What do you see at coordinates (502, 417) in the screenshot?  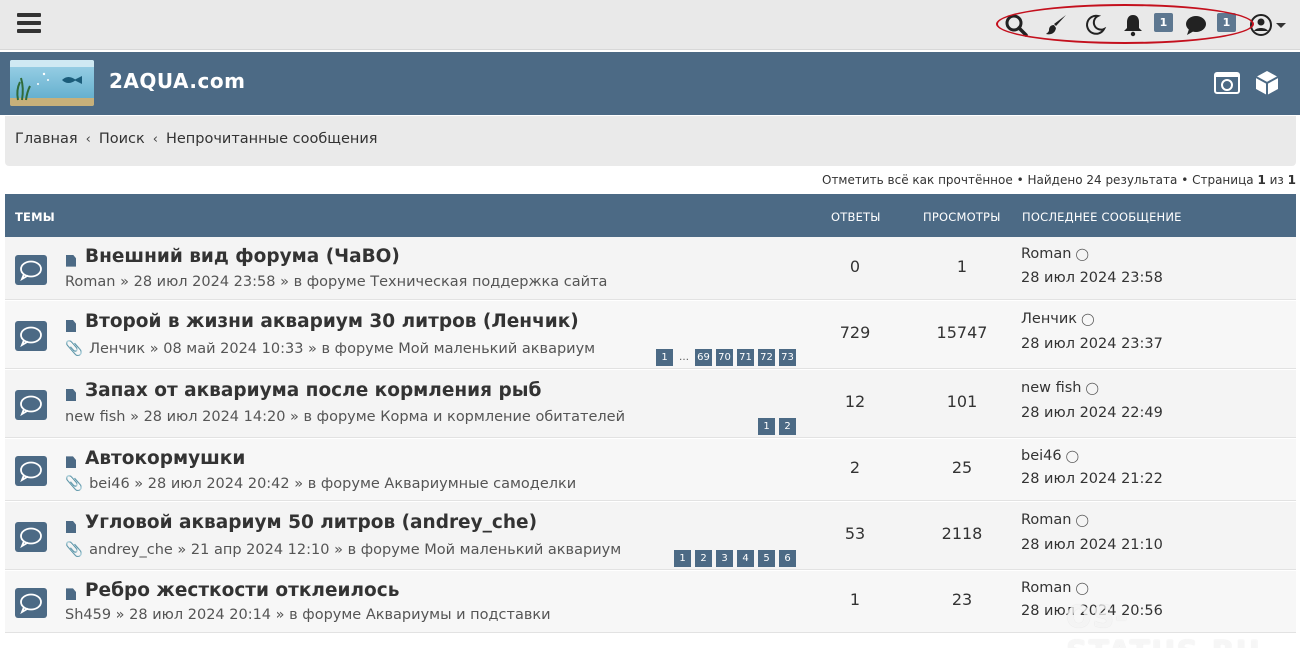 I see `topic-forum-link: Корма и кормление обитателей` at bounding box center [502, 417].